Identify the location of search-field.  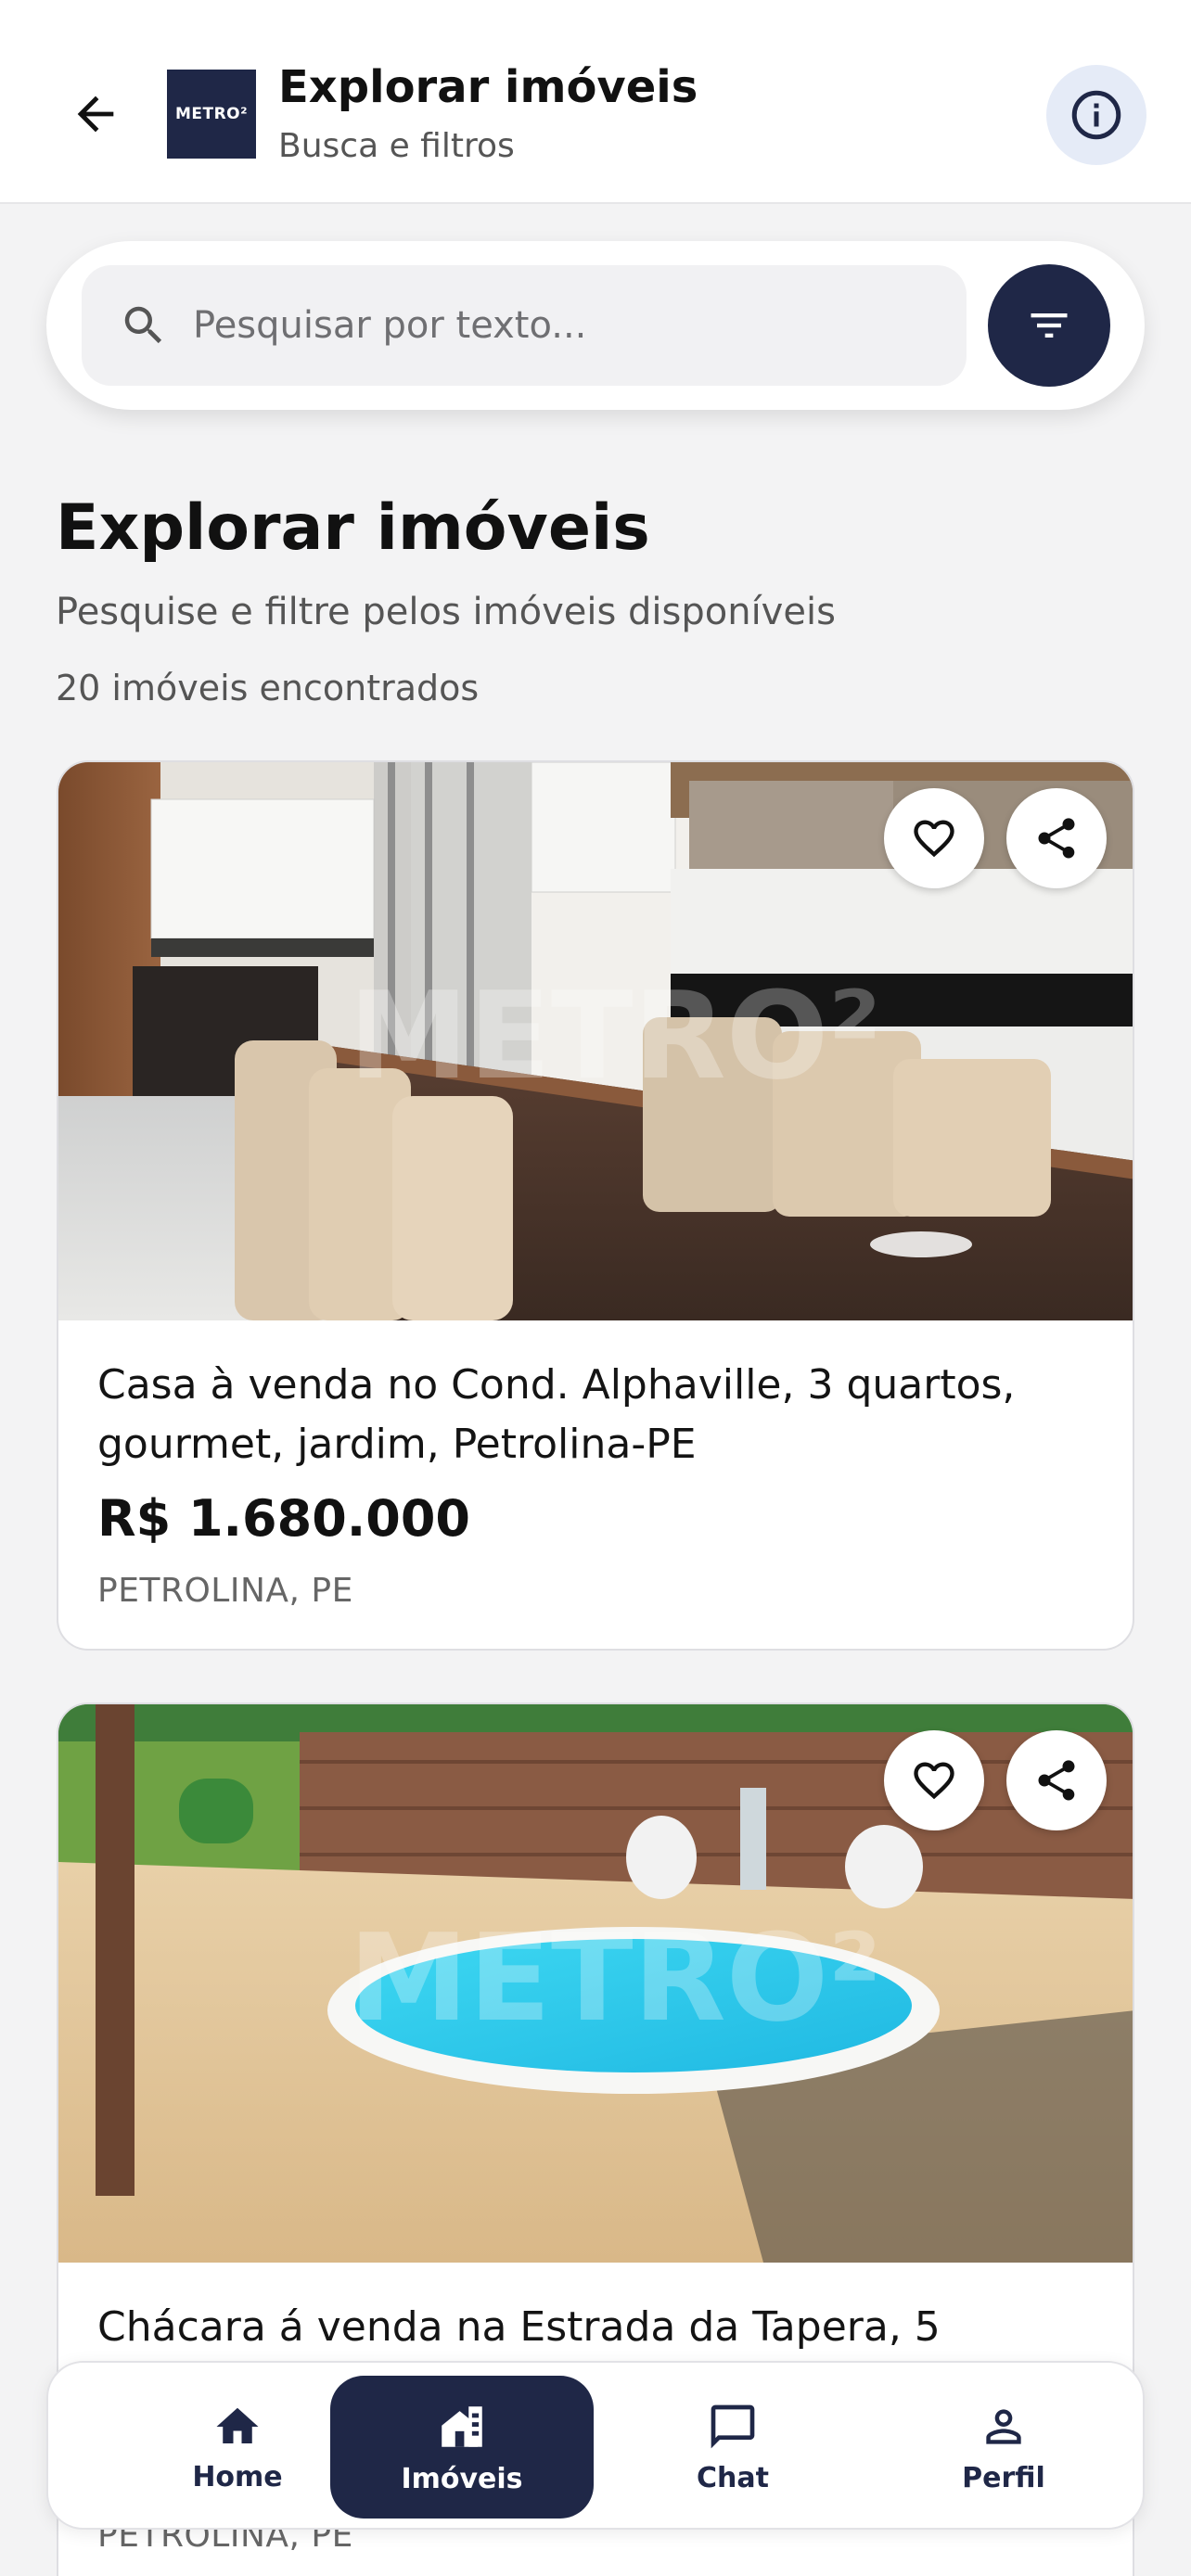
(524, 326).